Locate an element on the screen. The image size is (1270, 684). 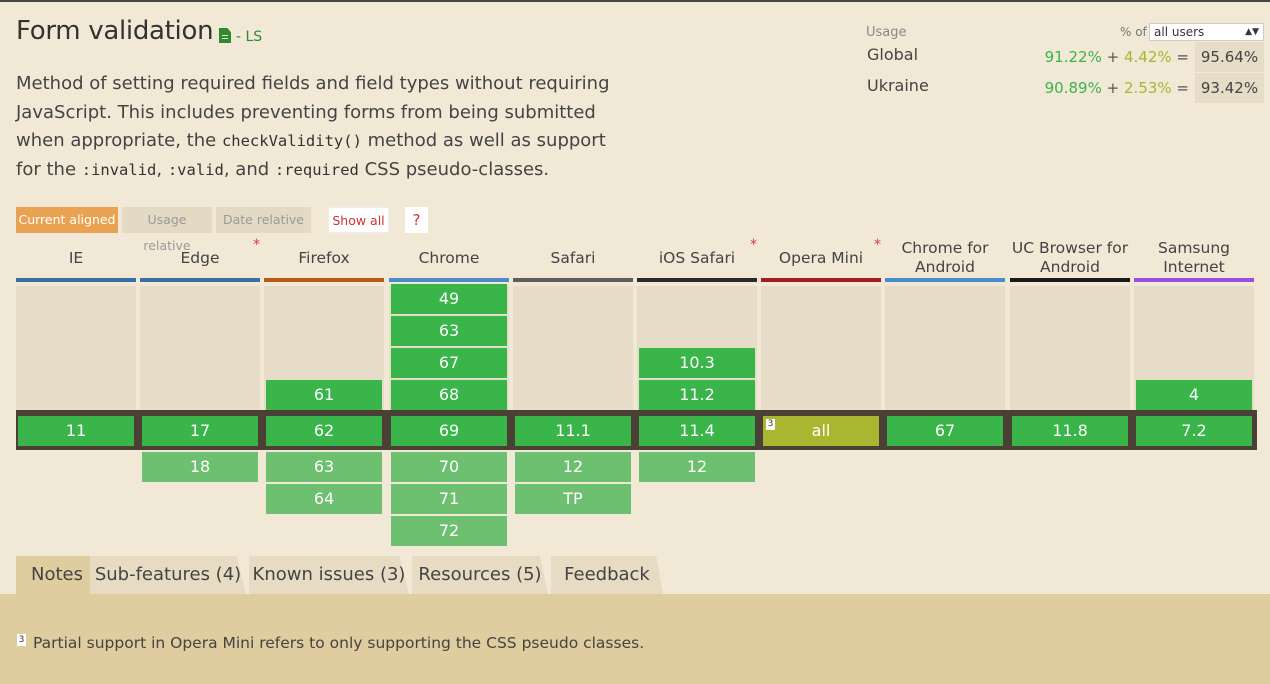
browser-name: IE is located at coordinates (76, 257).